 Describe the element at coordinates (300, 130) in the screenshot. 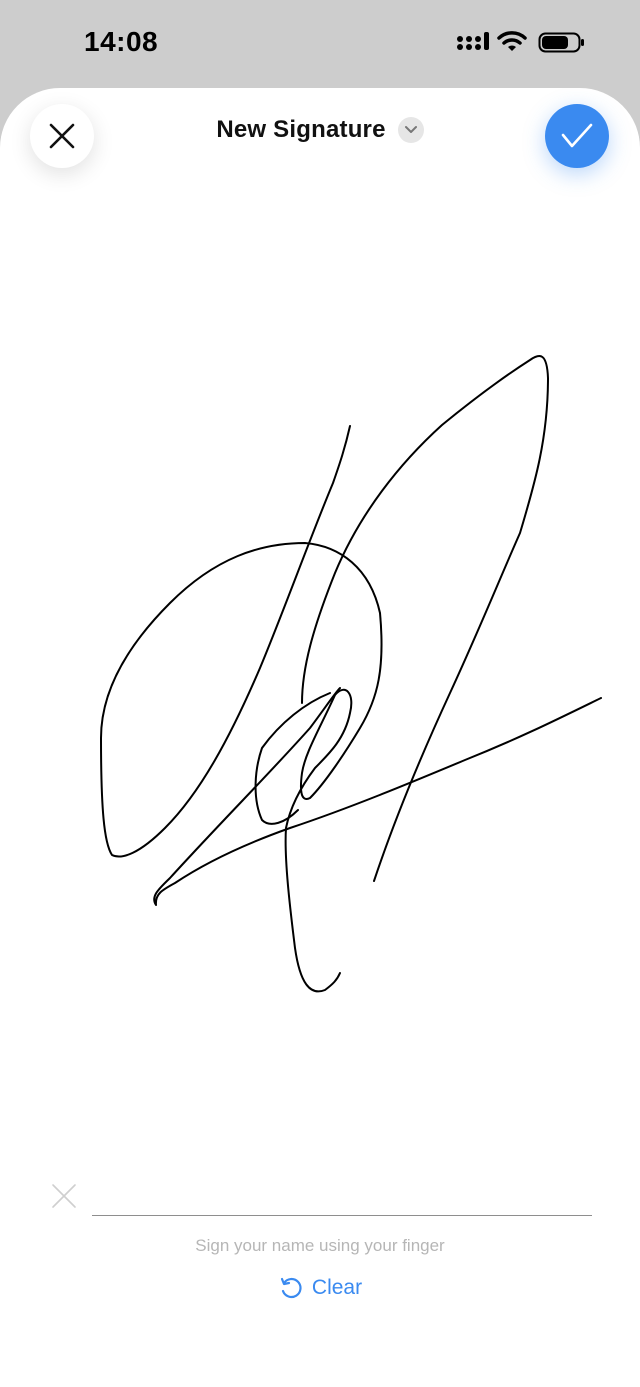

I see `page-title: New Signature` at that location.